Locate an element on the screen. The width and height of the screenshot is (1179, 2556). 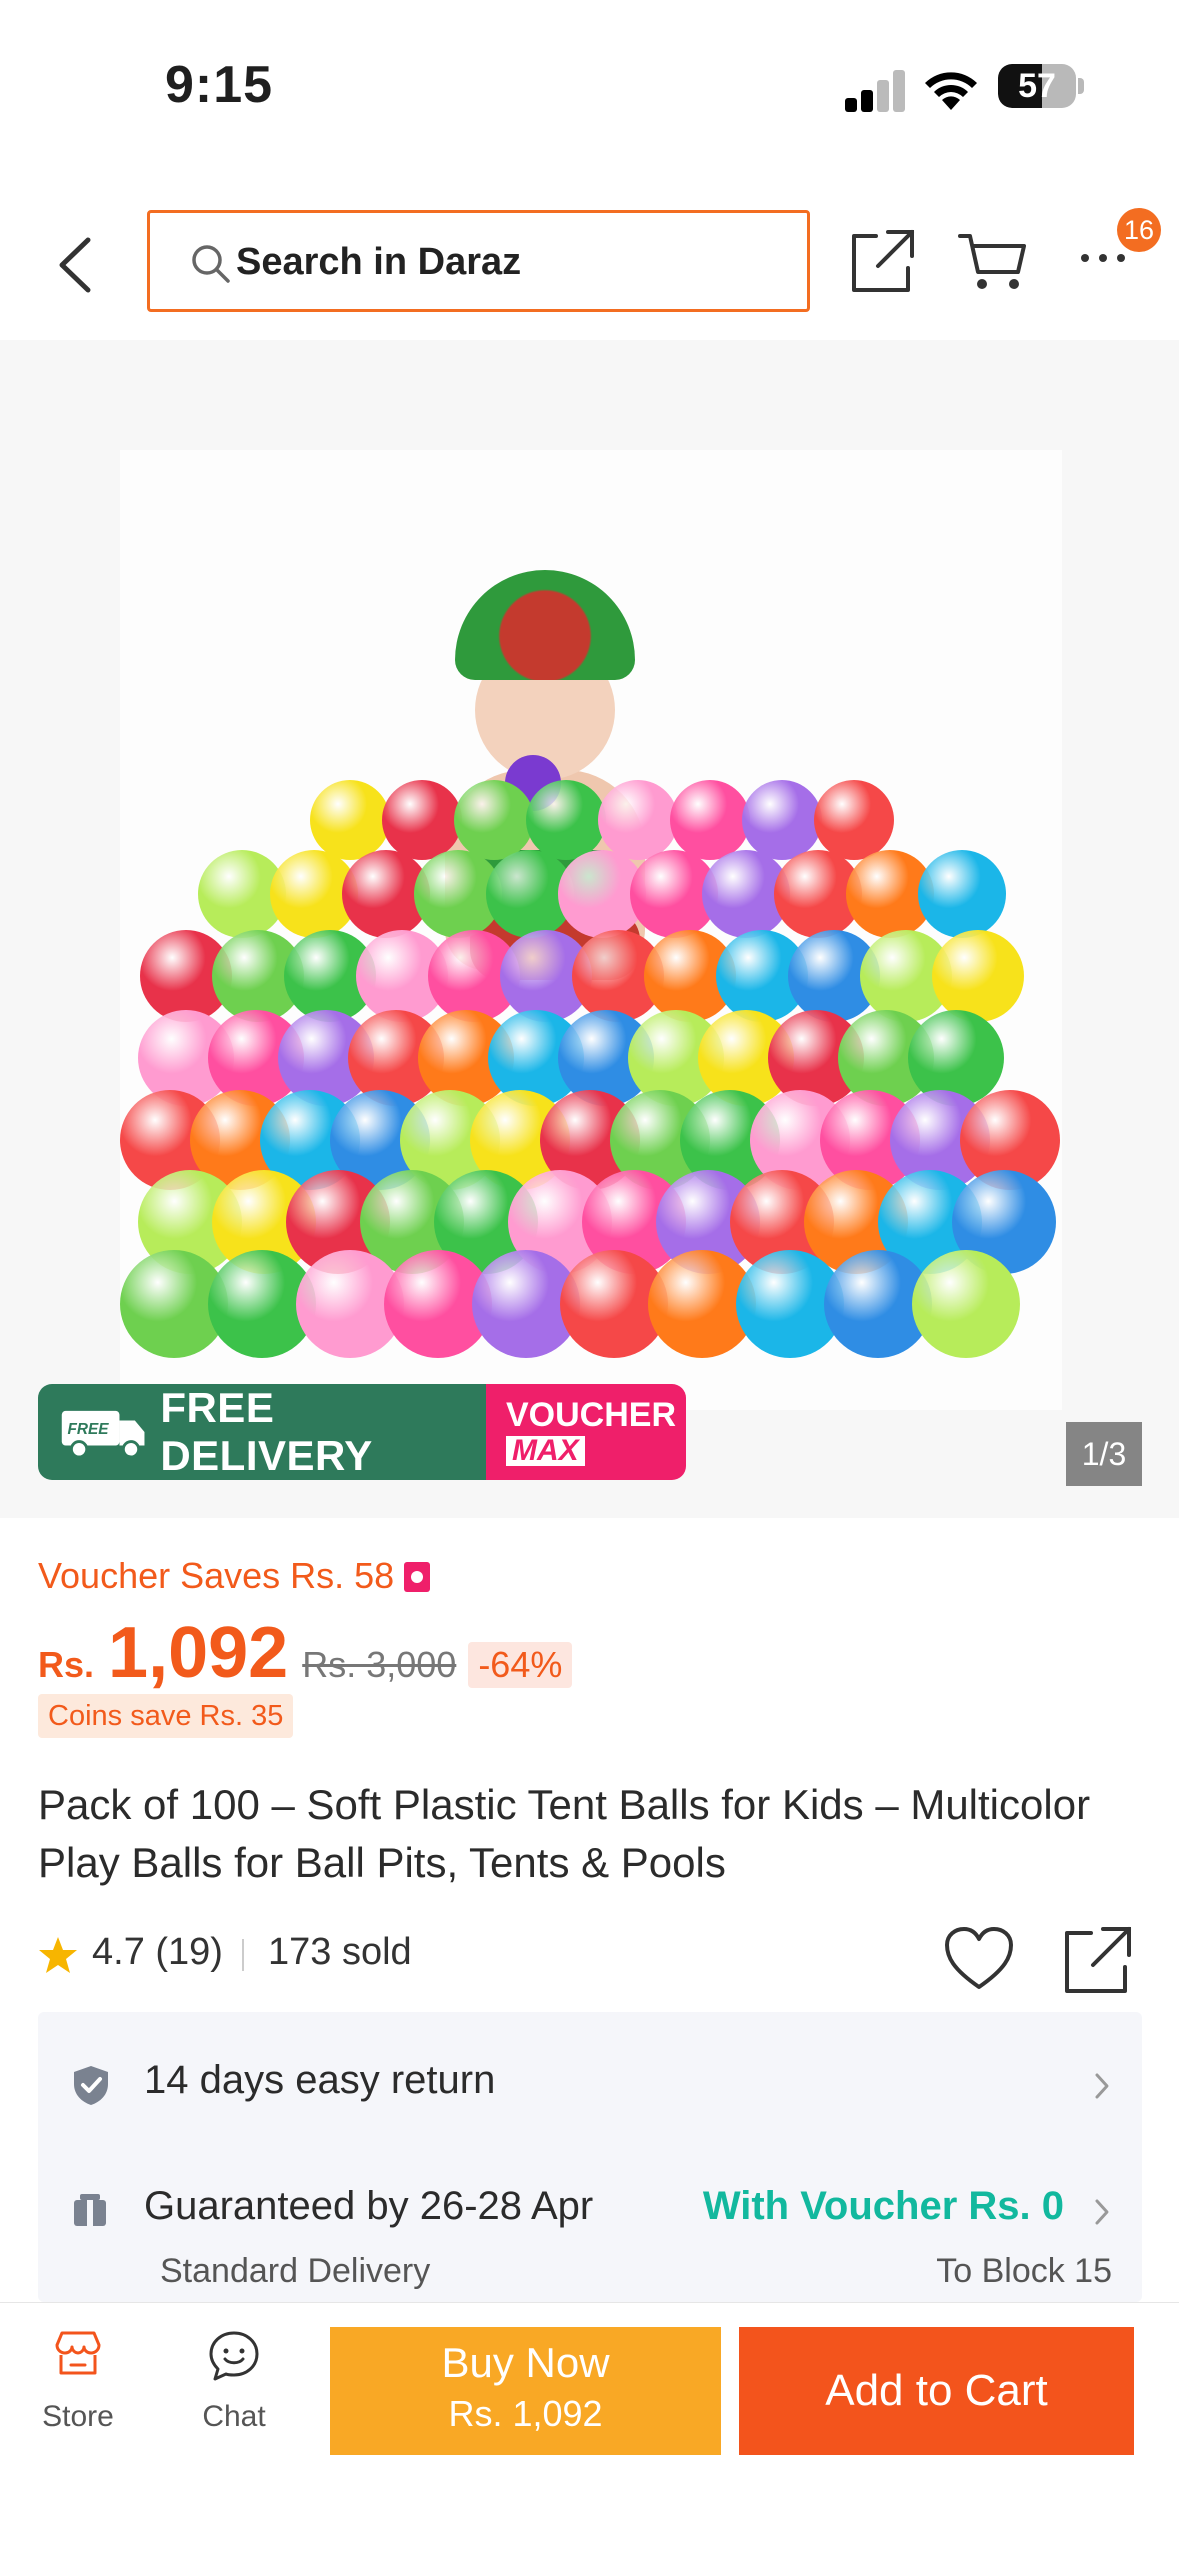
price-row: Rs. 1,092 Rs. 3,000 -64% is located at coordinates (305, 1653).